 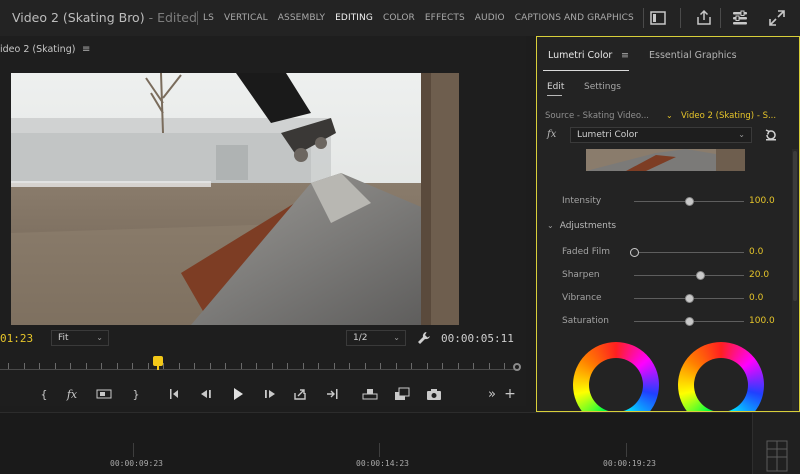 I want to click on active-tab-underline, so click(x=586, y=70).